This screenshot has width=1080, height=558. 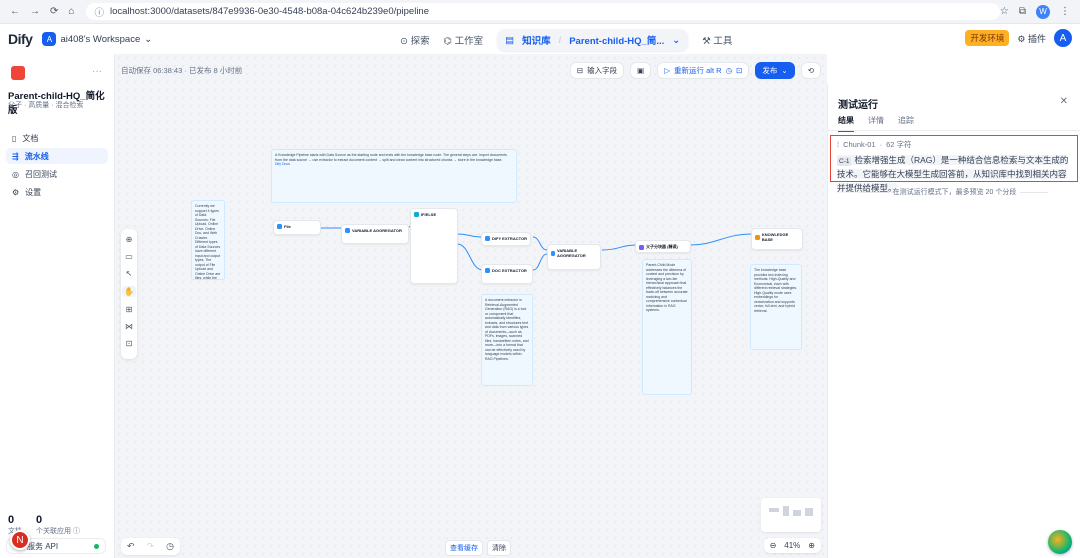 I want to click on nav-explore-label: 探索, so click(x=420, y=41).